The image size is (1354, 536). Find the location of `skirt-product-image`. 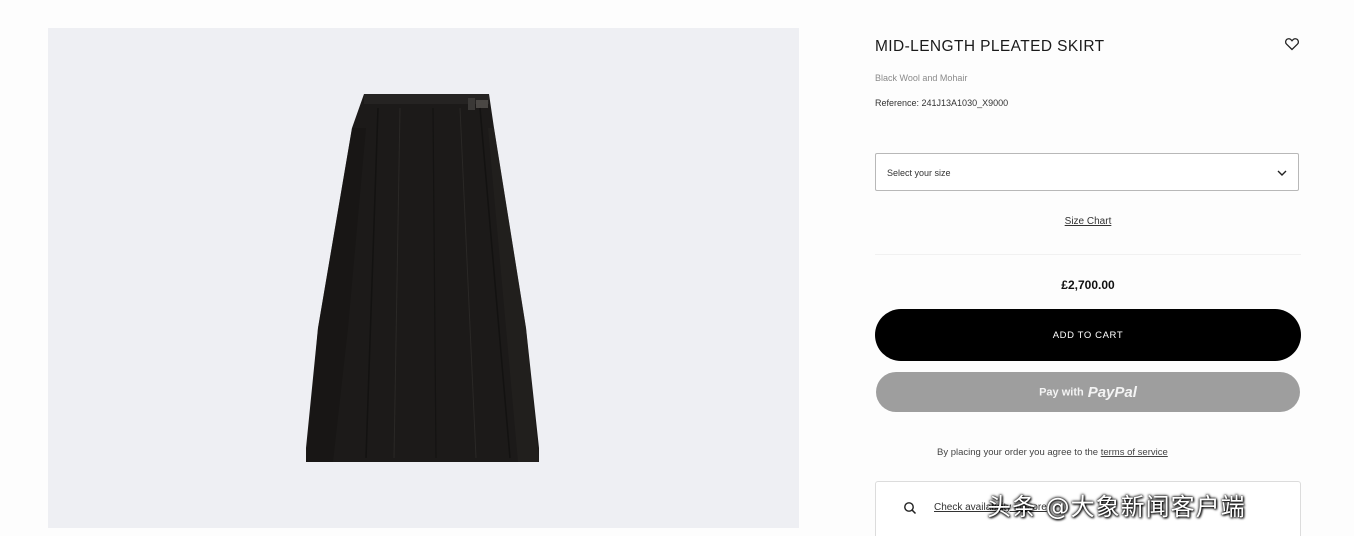

skirt-product-image is located at coordinates (422, 278).